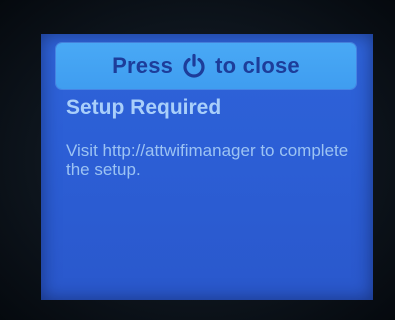  I want to click on power-icon, so click(194, 66).